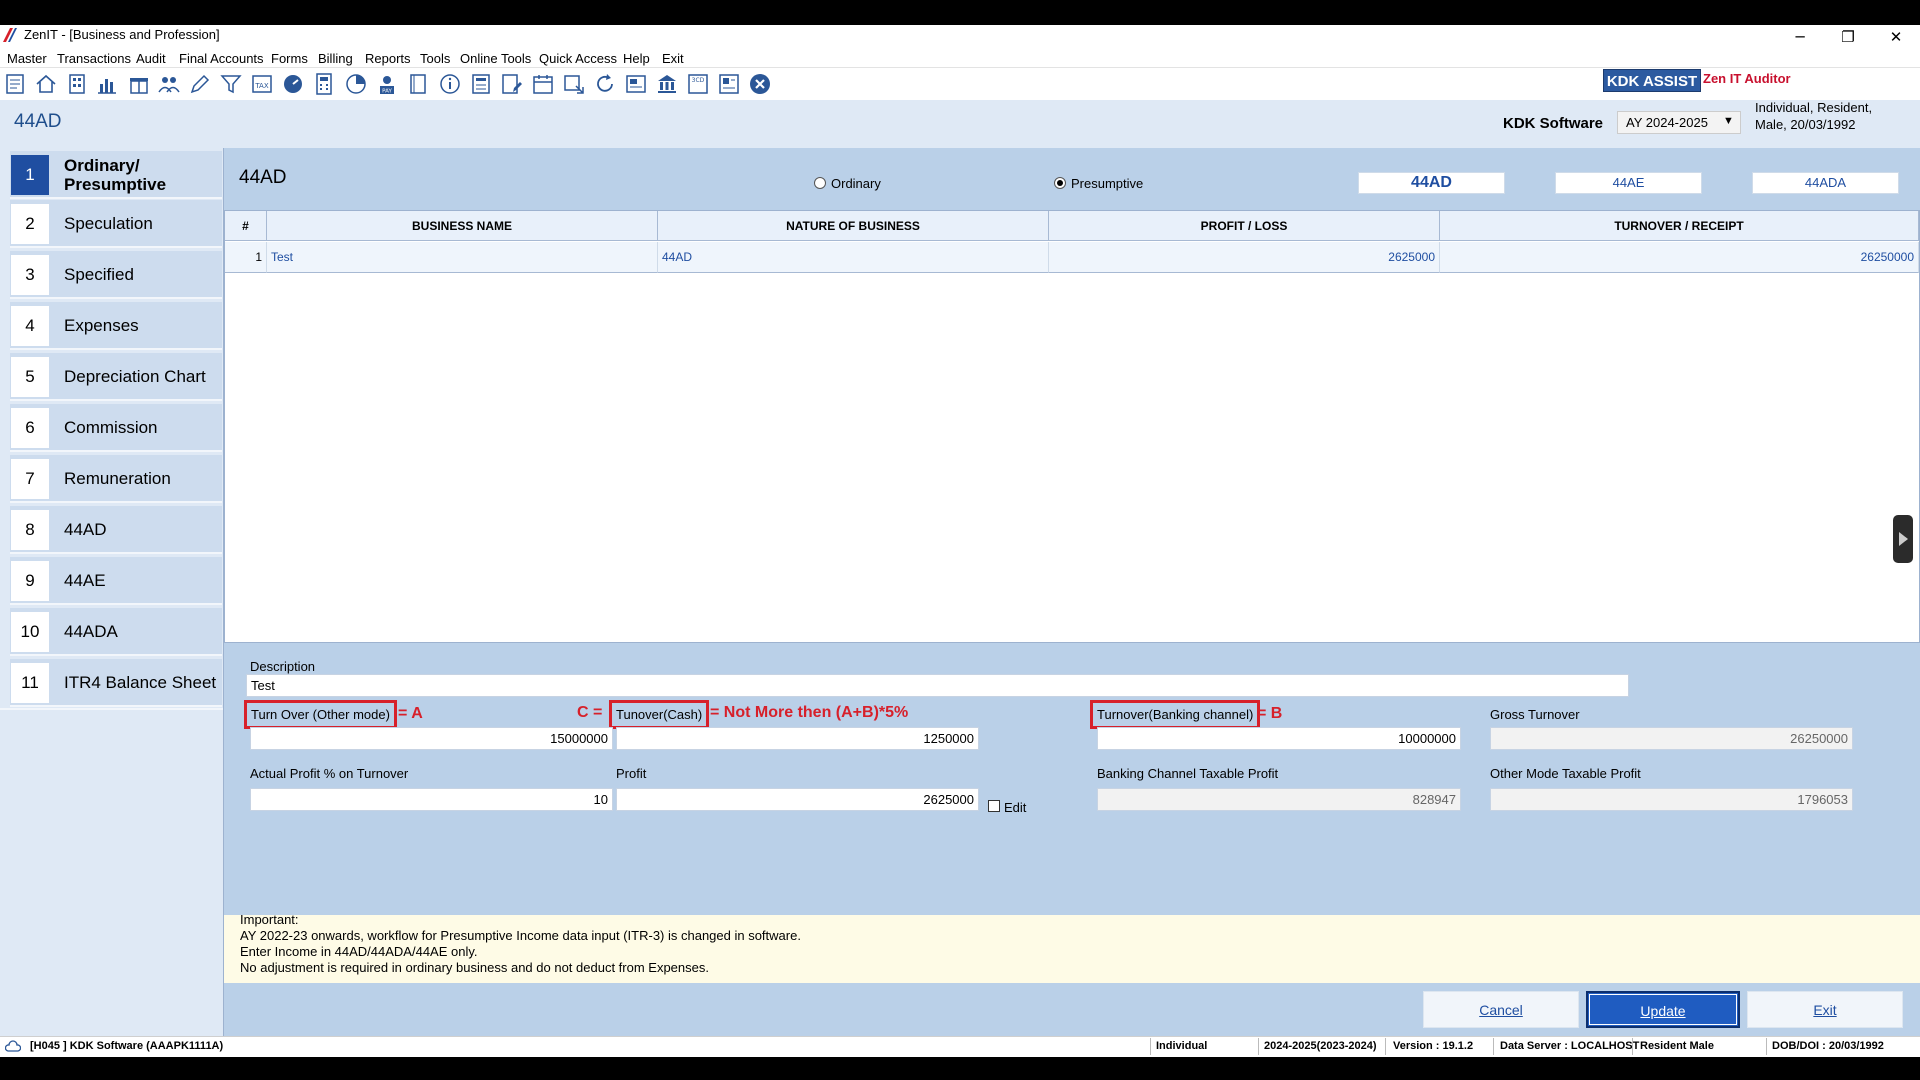 The image size is (1920, 1080). I want to click on sidebar-item-speculation: 2 Speculation, so click(116, 224).